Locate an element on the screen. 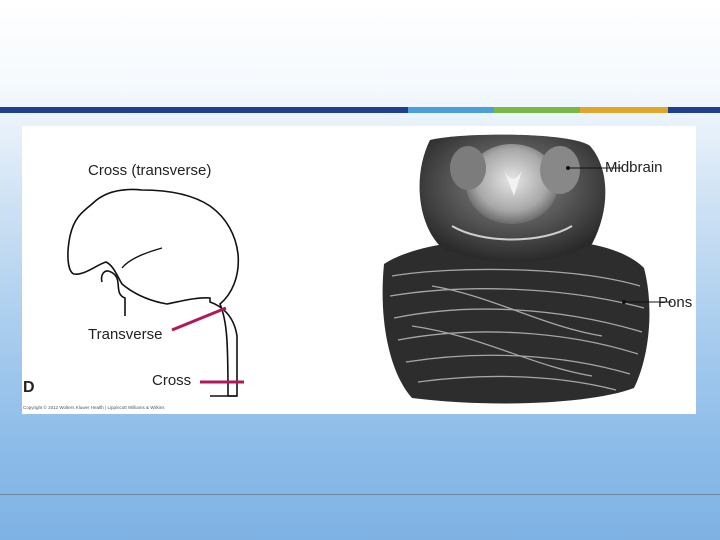  left-colliculus is located at coordinates (468, 168).